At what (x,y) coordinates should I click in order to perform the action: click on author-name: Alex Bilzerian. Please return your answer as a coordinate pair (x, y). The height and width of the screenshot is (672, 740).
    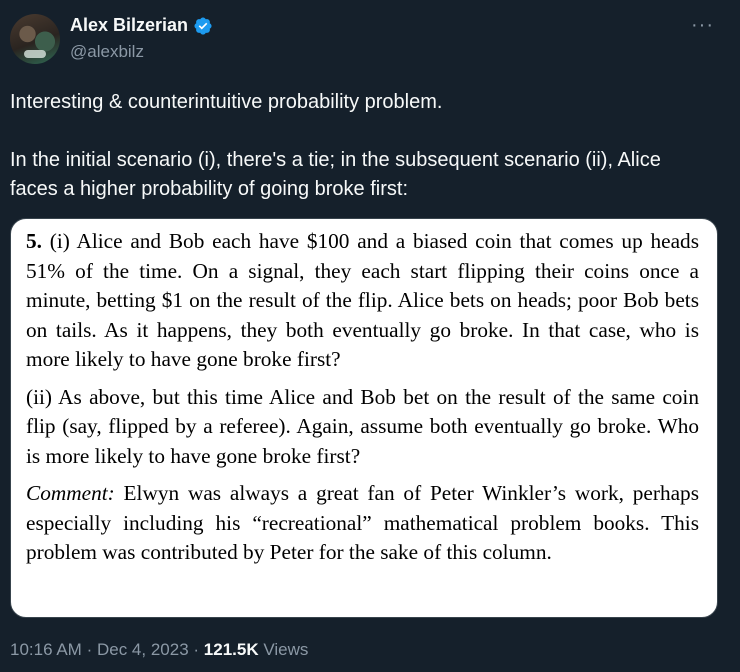
    Looking at the image, I should click on (129, 25).